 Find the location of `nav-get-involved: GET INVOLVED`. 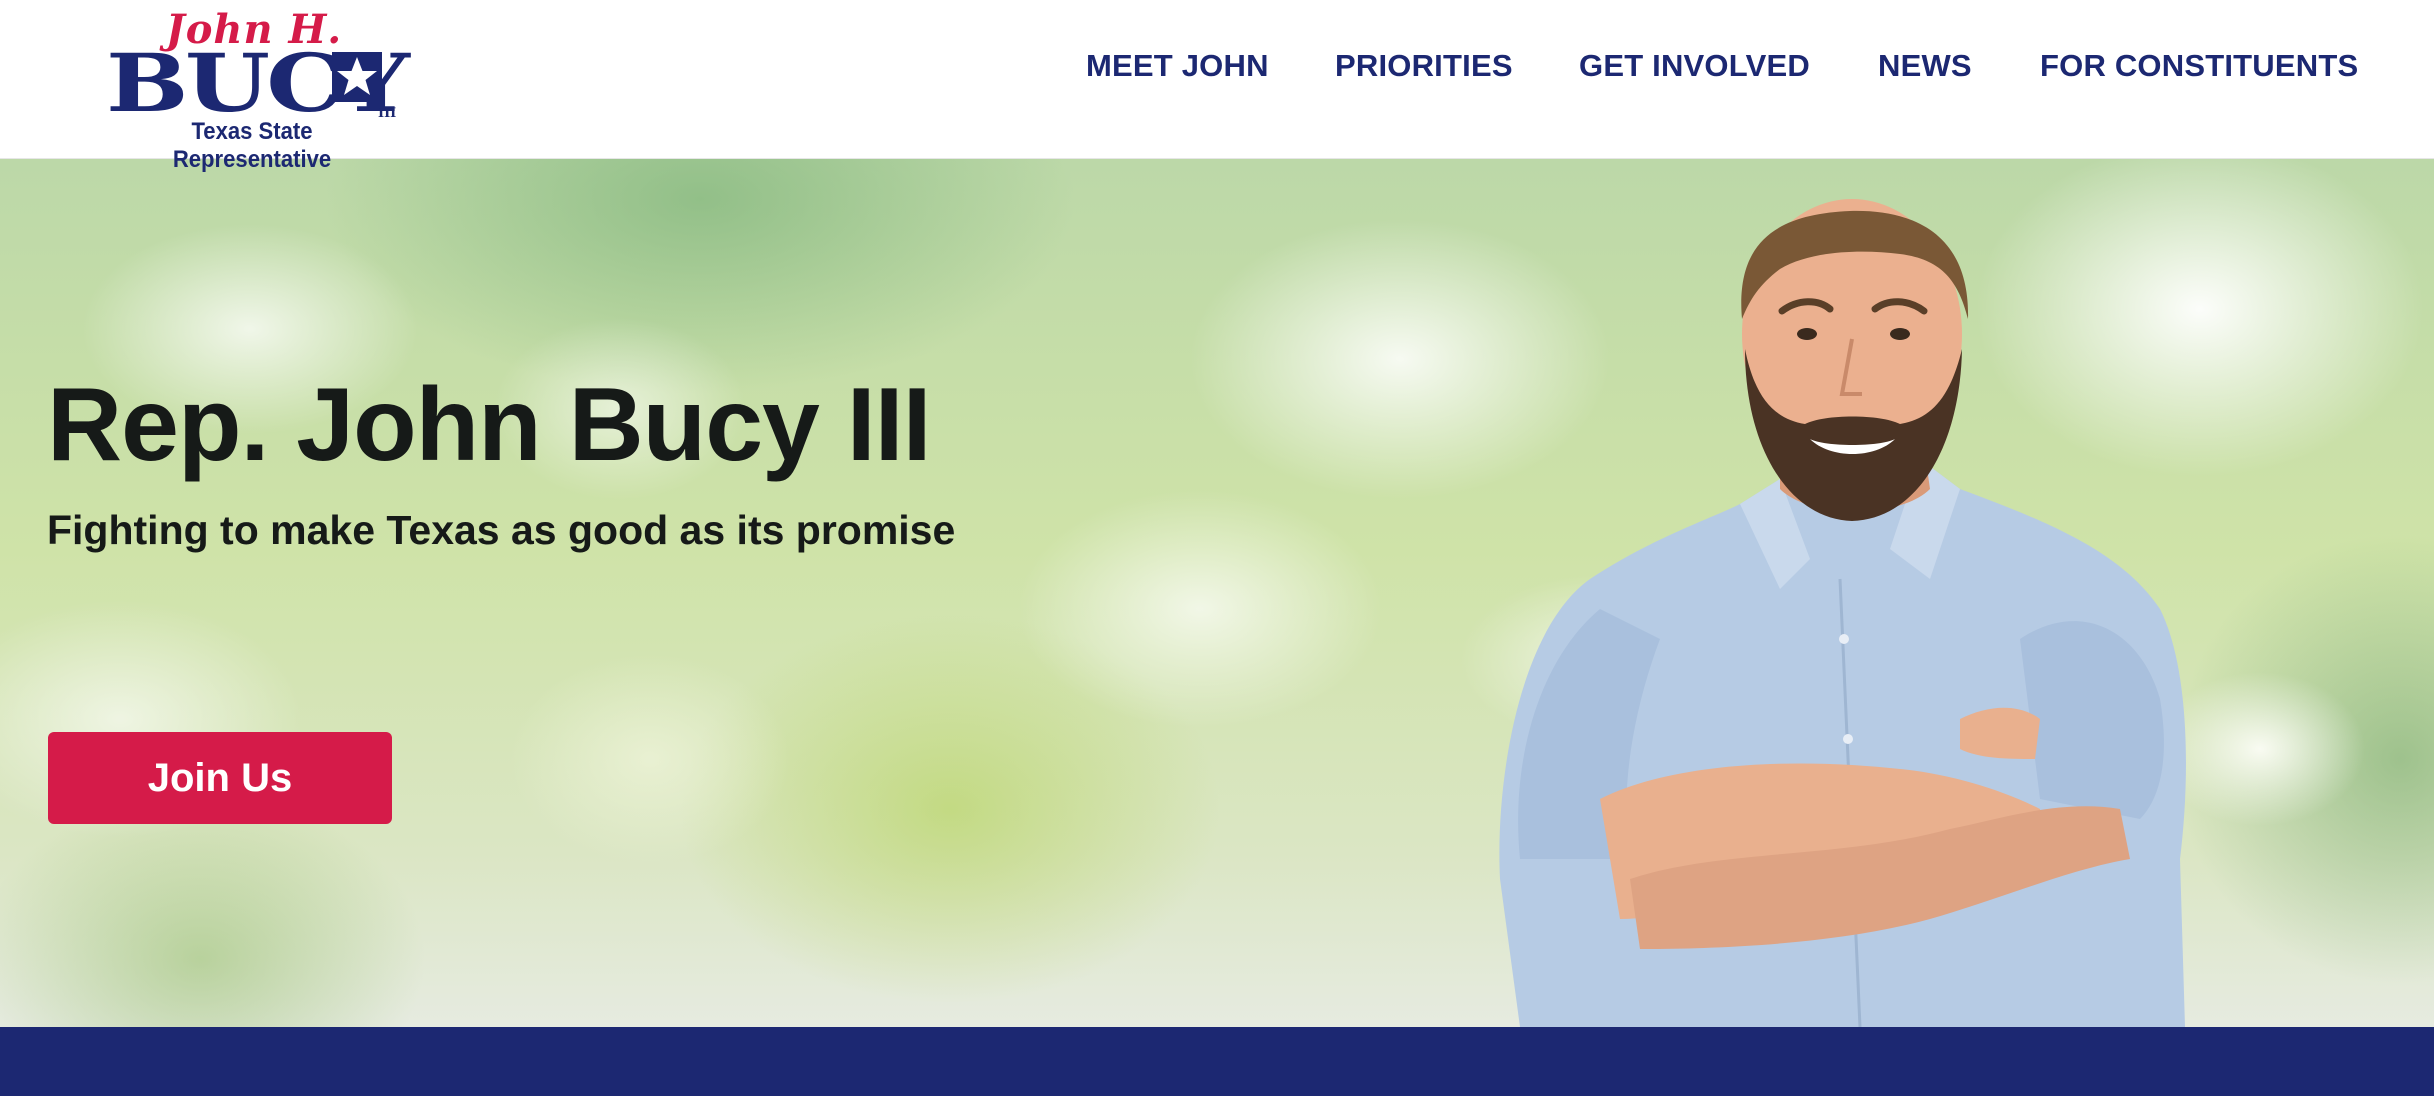

nav-get-involved: GET INVOLVED is located at coordinates (1694, 66).